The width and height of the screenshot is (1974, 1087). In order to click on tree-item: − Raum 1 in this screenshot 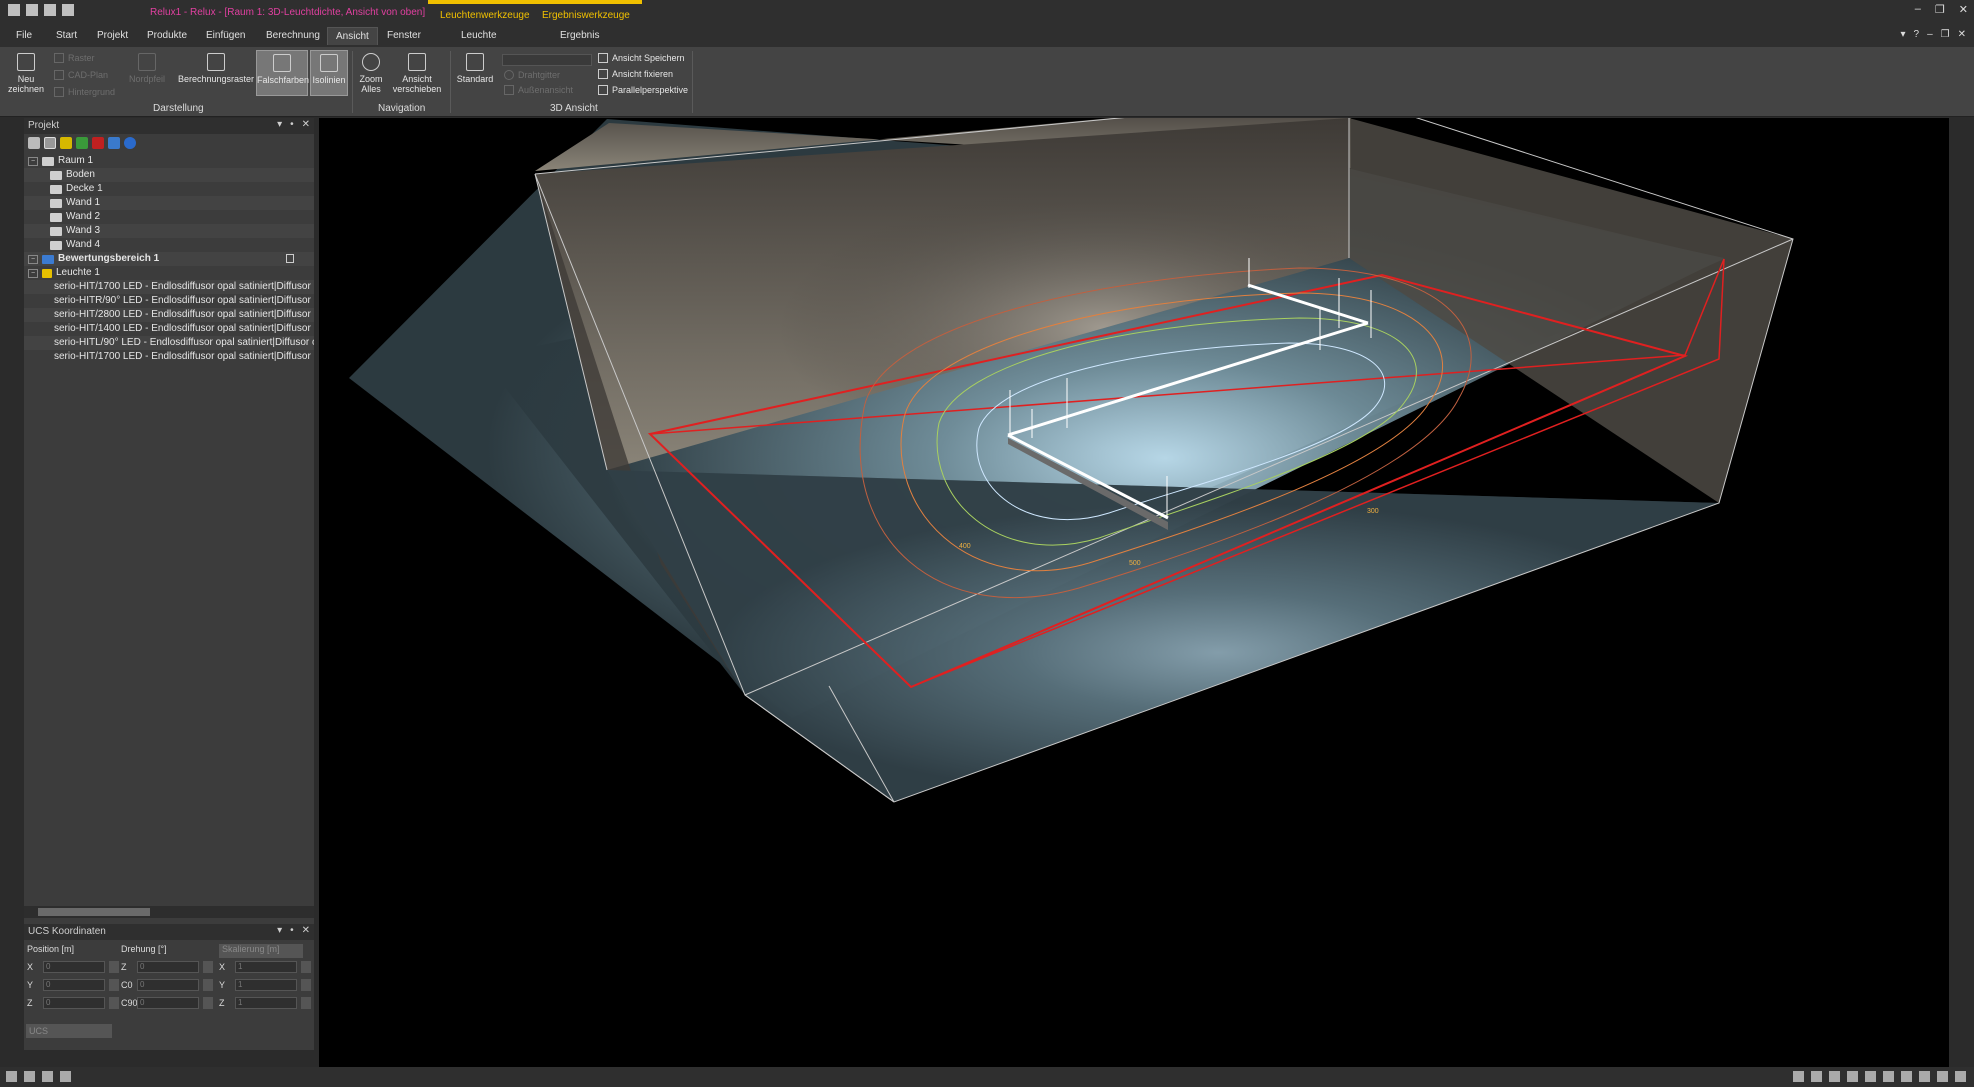, I will do `click(169, 161)`.